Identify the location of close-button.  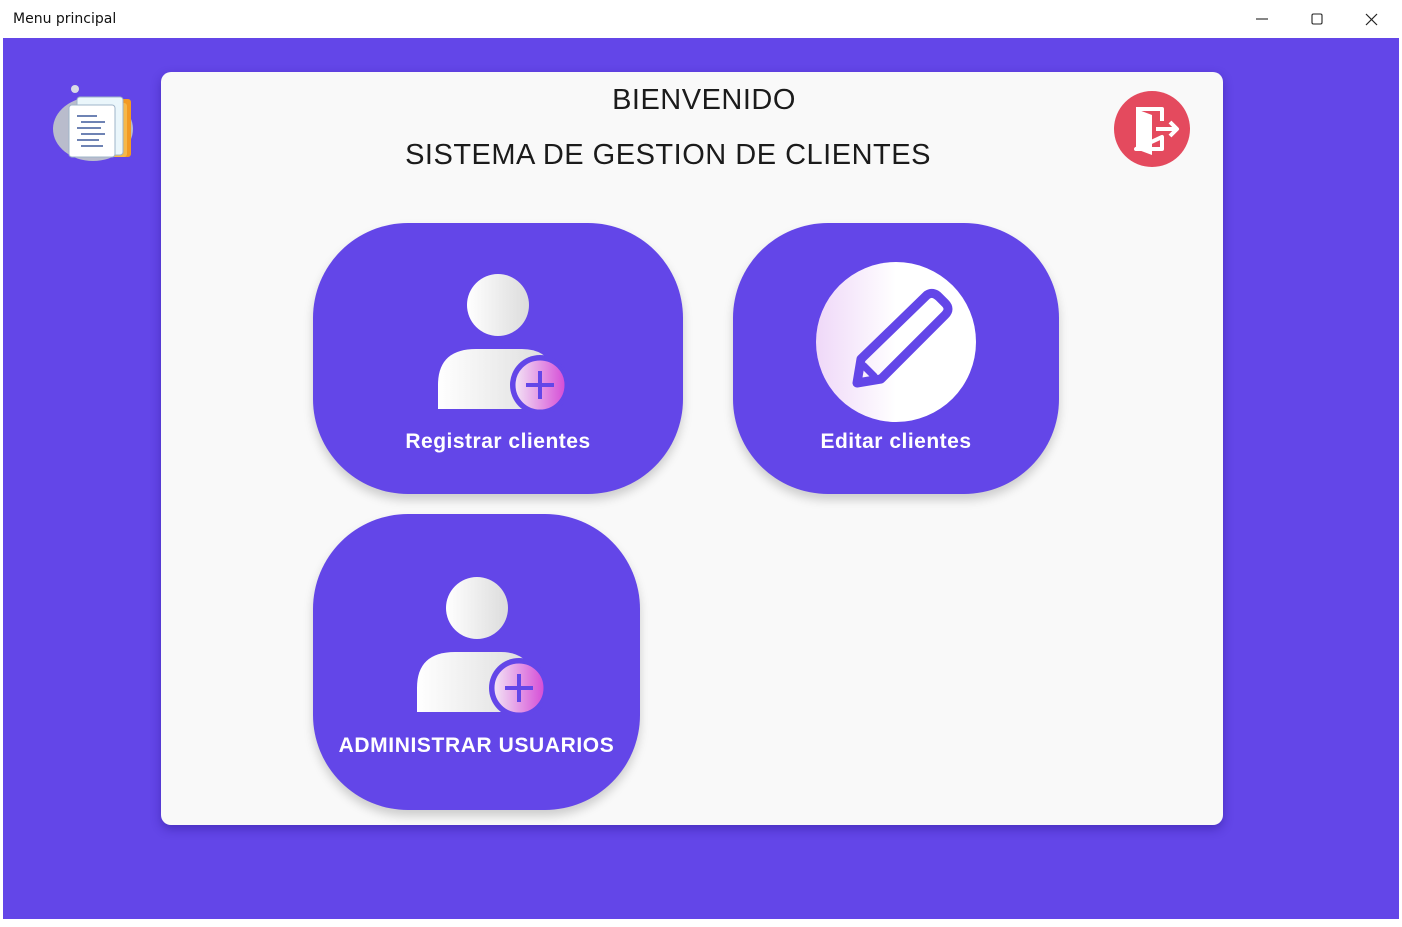
(1371, 19).